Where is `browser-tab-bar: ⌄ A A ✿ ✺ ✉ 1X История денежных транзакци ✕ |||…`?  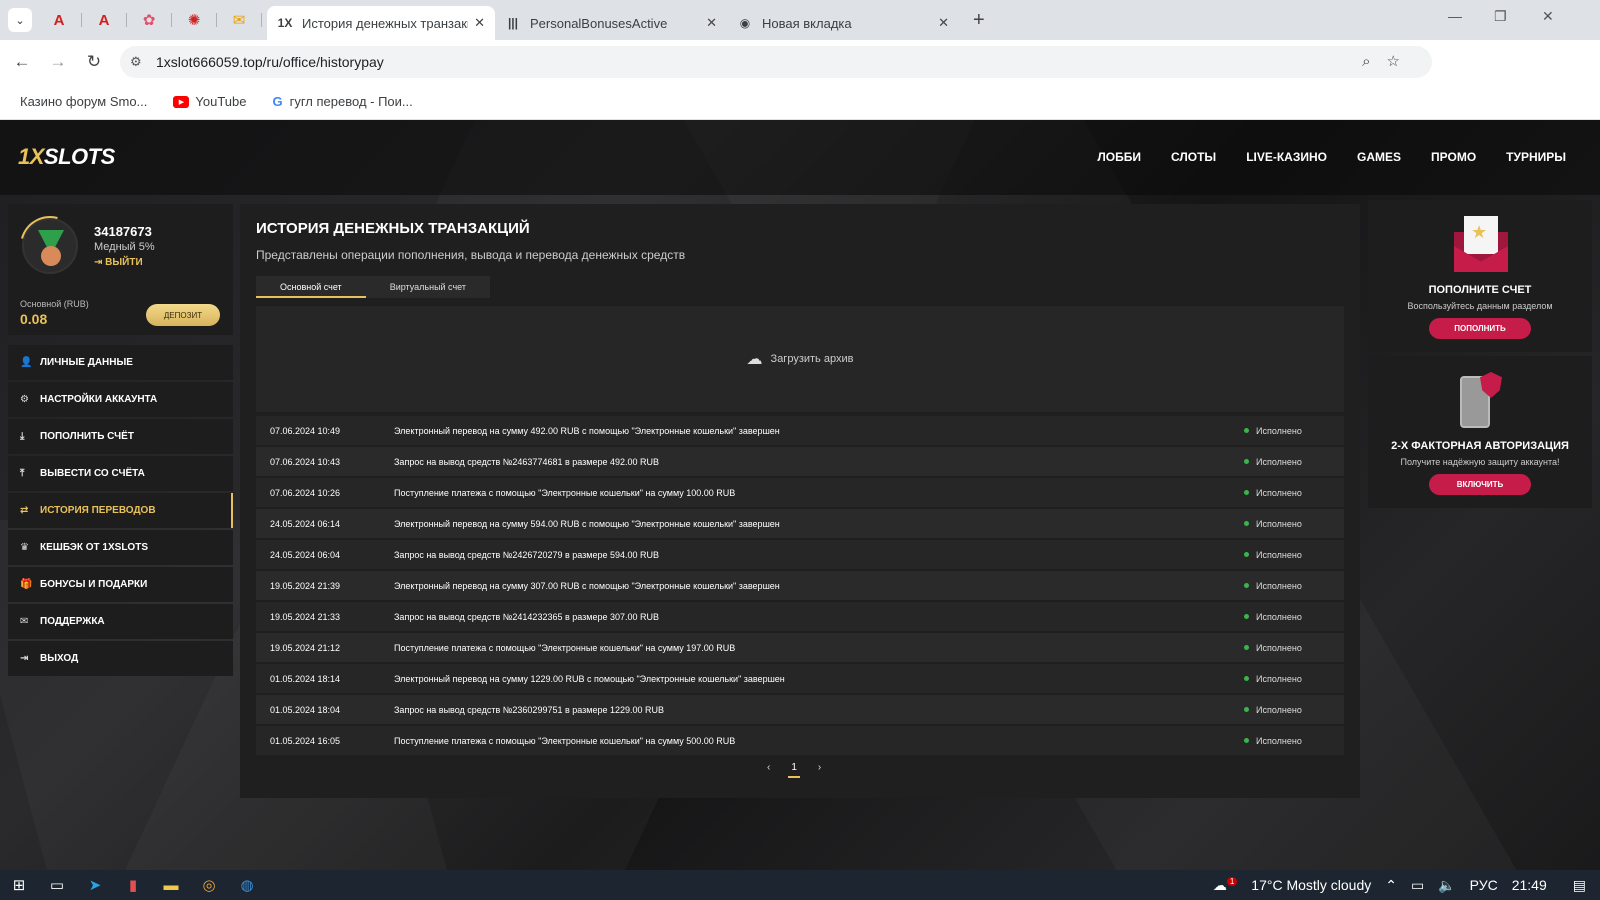
browser-tab-bar: ⌄ A A ✿ ✺ ✉ 1X История денежных транзакци ✕ |||… is located at coordinates (800, 20).